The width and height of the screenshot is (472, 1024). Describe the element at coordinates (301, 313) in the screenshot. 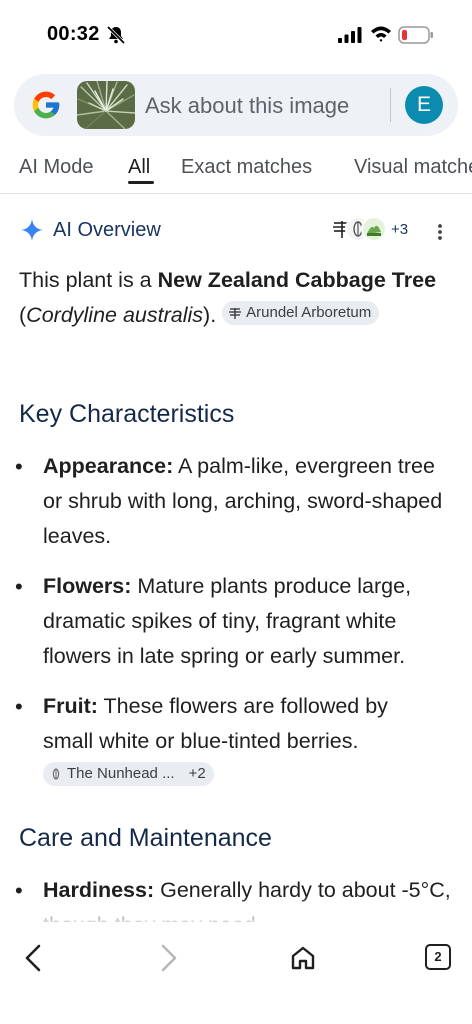

I see `source-chip-arundel: Arundel Arboretum` at that location.